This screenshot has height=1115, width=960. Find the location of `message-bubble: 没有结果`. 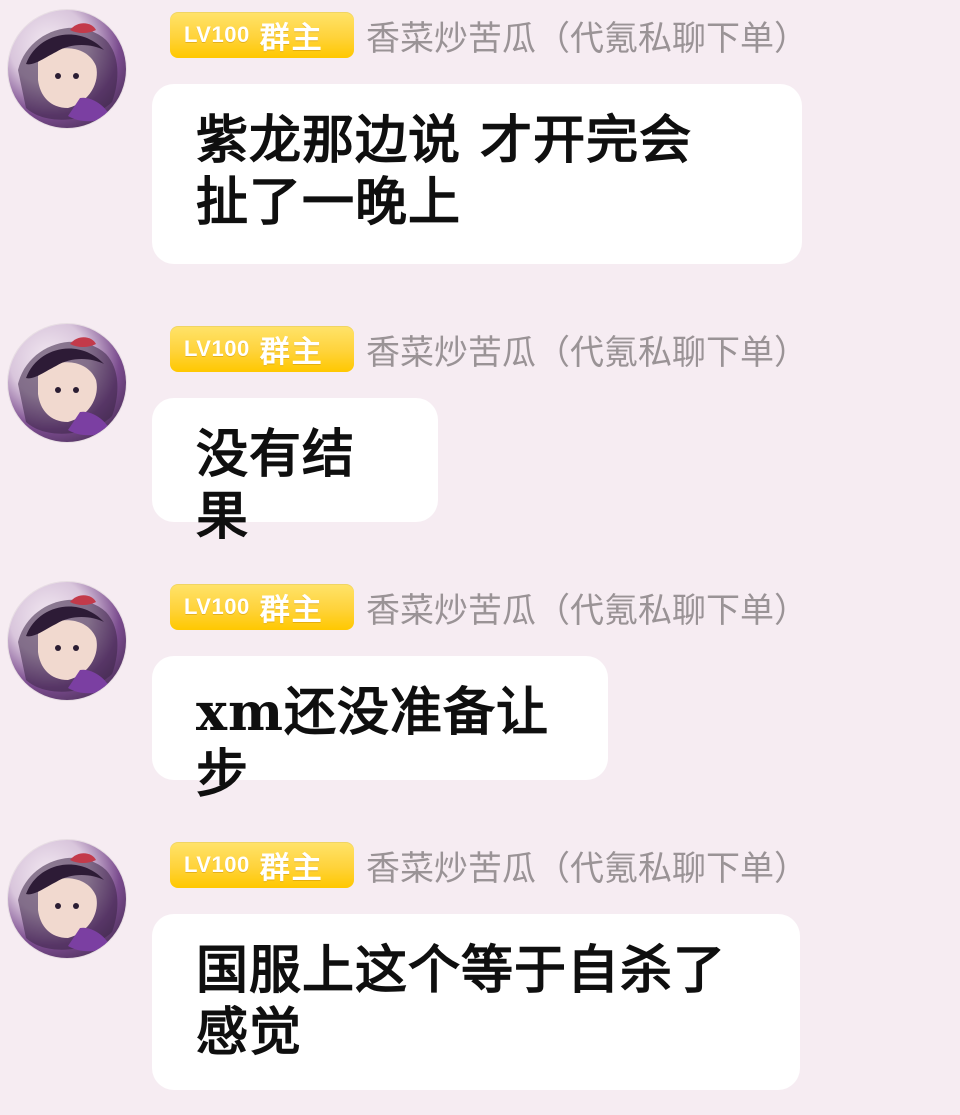

message-bubble: 没有结果 is located at coordinates (295, 472).